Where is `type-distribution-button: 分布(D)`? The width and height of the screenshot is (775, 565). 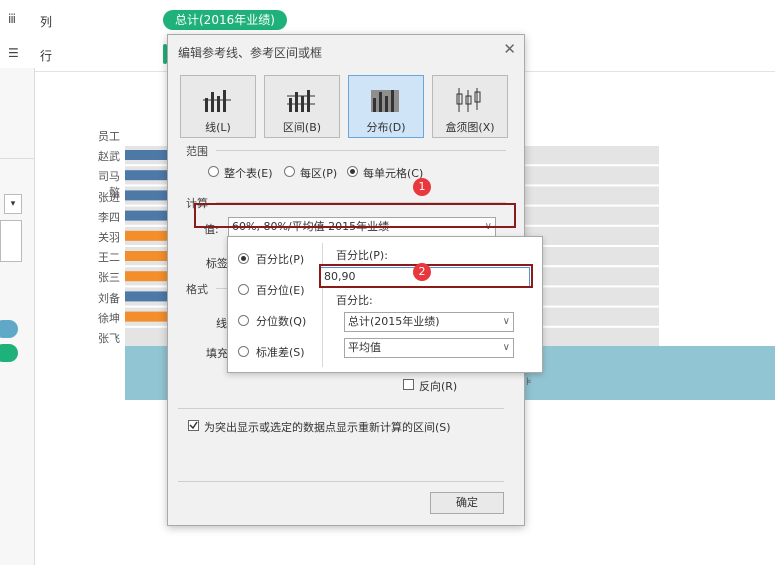
type-distribution-button: 分布(D) is located at coordinates (386, 106).